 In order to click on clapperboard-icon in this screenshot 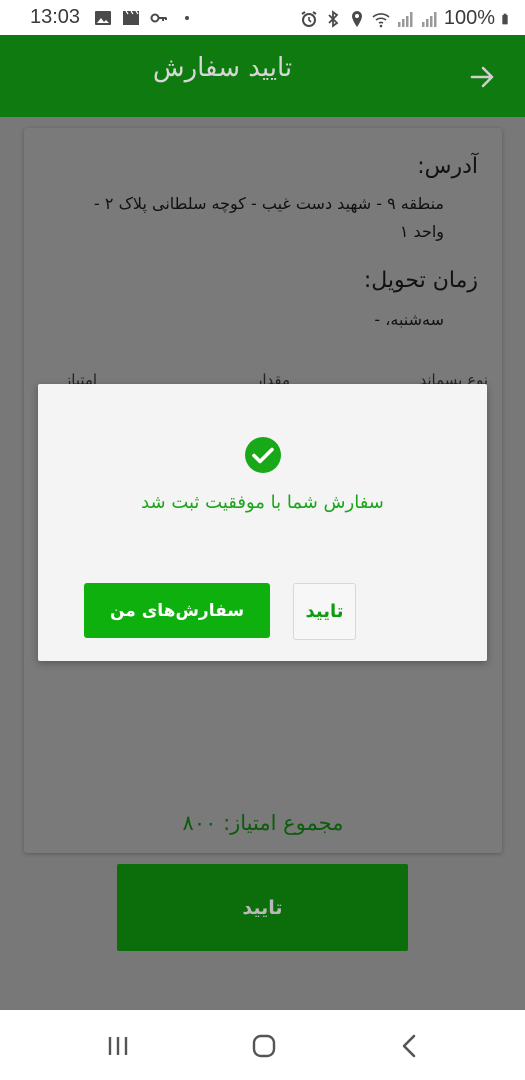, I will do `click(131, 17)`.